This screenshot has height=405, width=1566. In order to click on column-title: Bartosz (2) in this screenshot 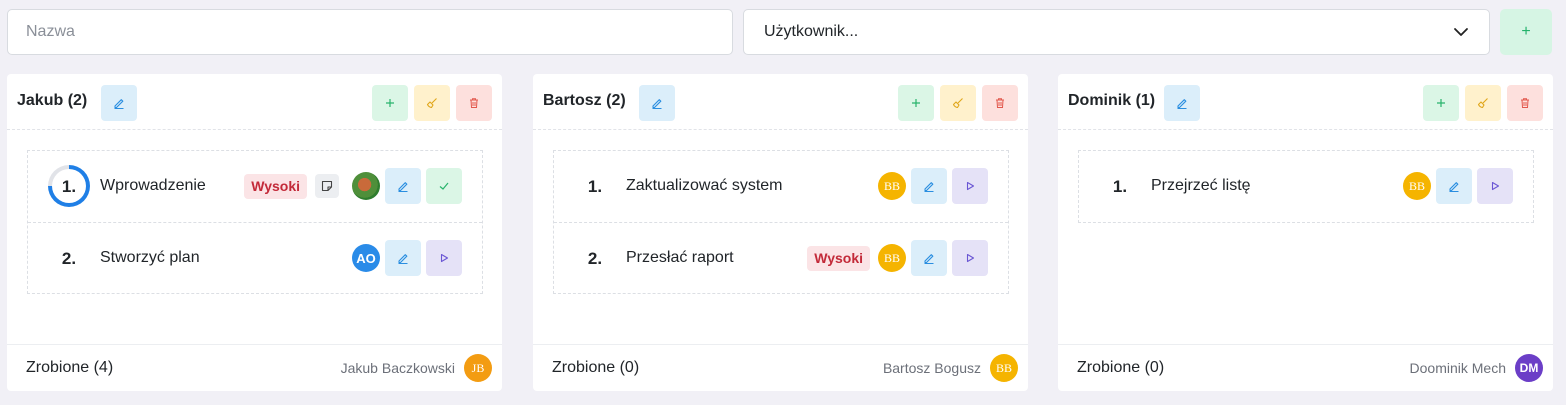, I will do `click(584, 100)`.